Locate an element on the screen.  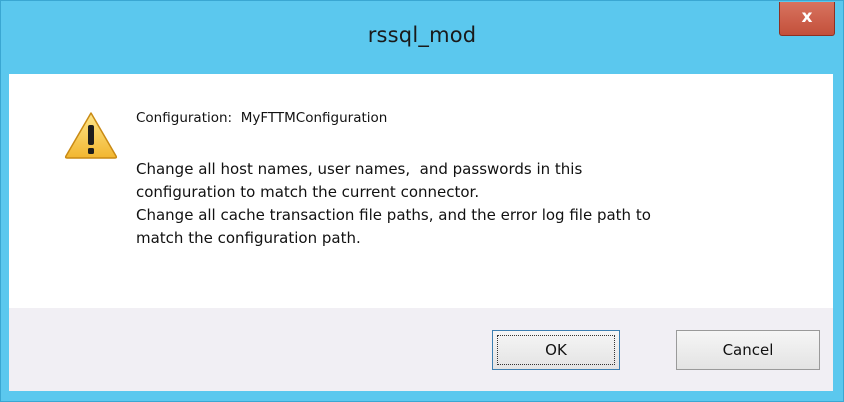
ok-button: OK is located at coordinates (556, 350).